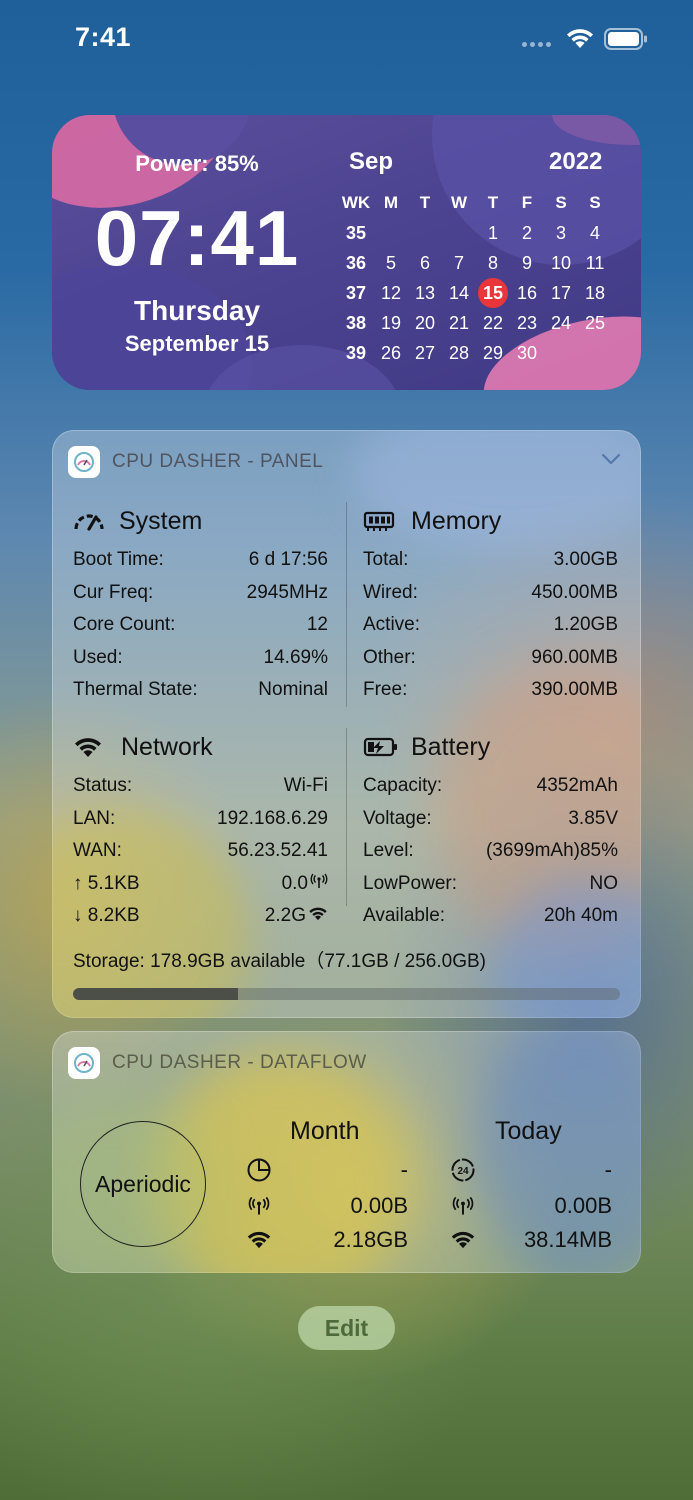 Image resolution: width=693 pixels, height=1500 pixels. Describe the element at coordinates (294, 883) in the screenshot. I see `upload-cellular-value: 0.0` at that location.